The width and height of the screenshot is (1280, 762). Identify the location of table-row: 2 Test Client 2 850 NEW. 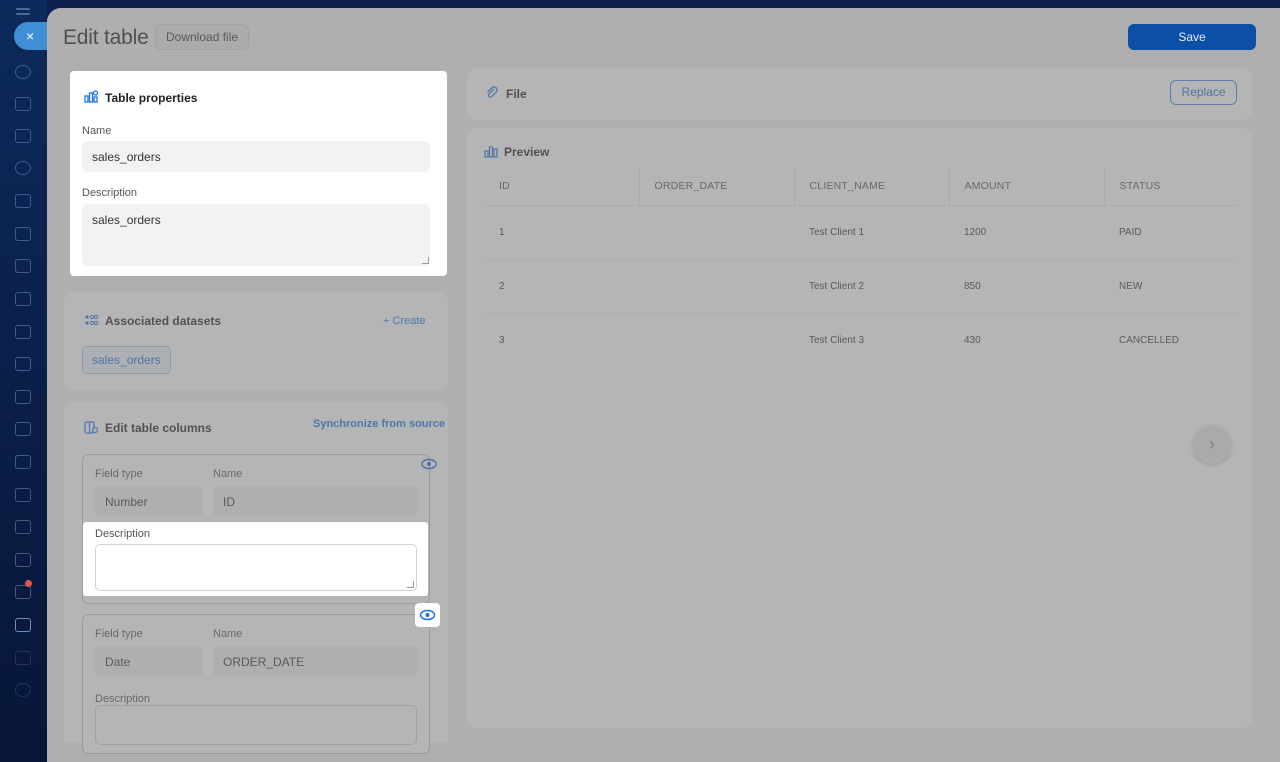
(861, 286).